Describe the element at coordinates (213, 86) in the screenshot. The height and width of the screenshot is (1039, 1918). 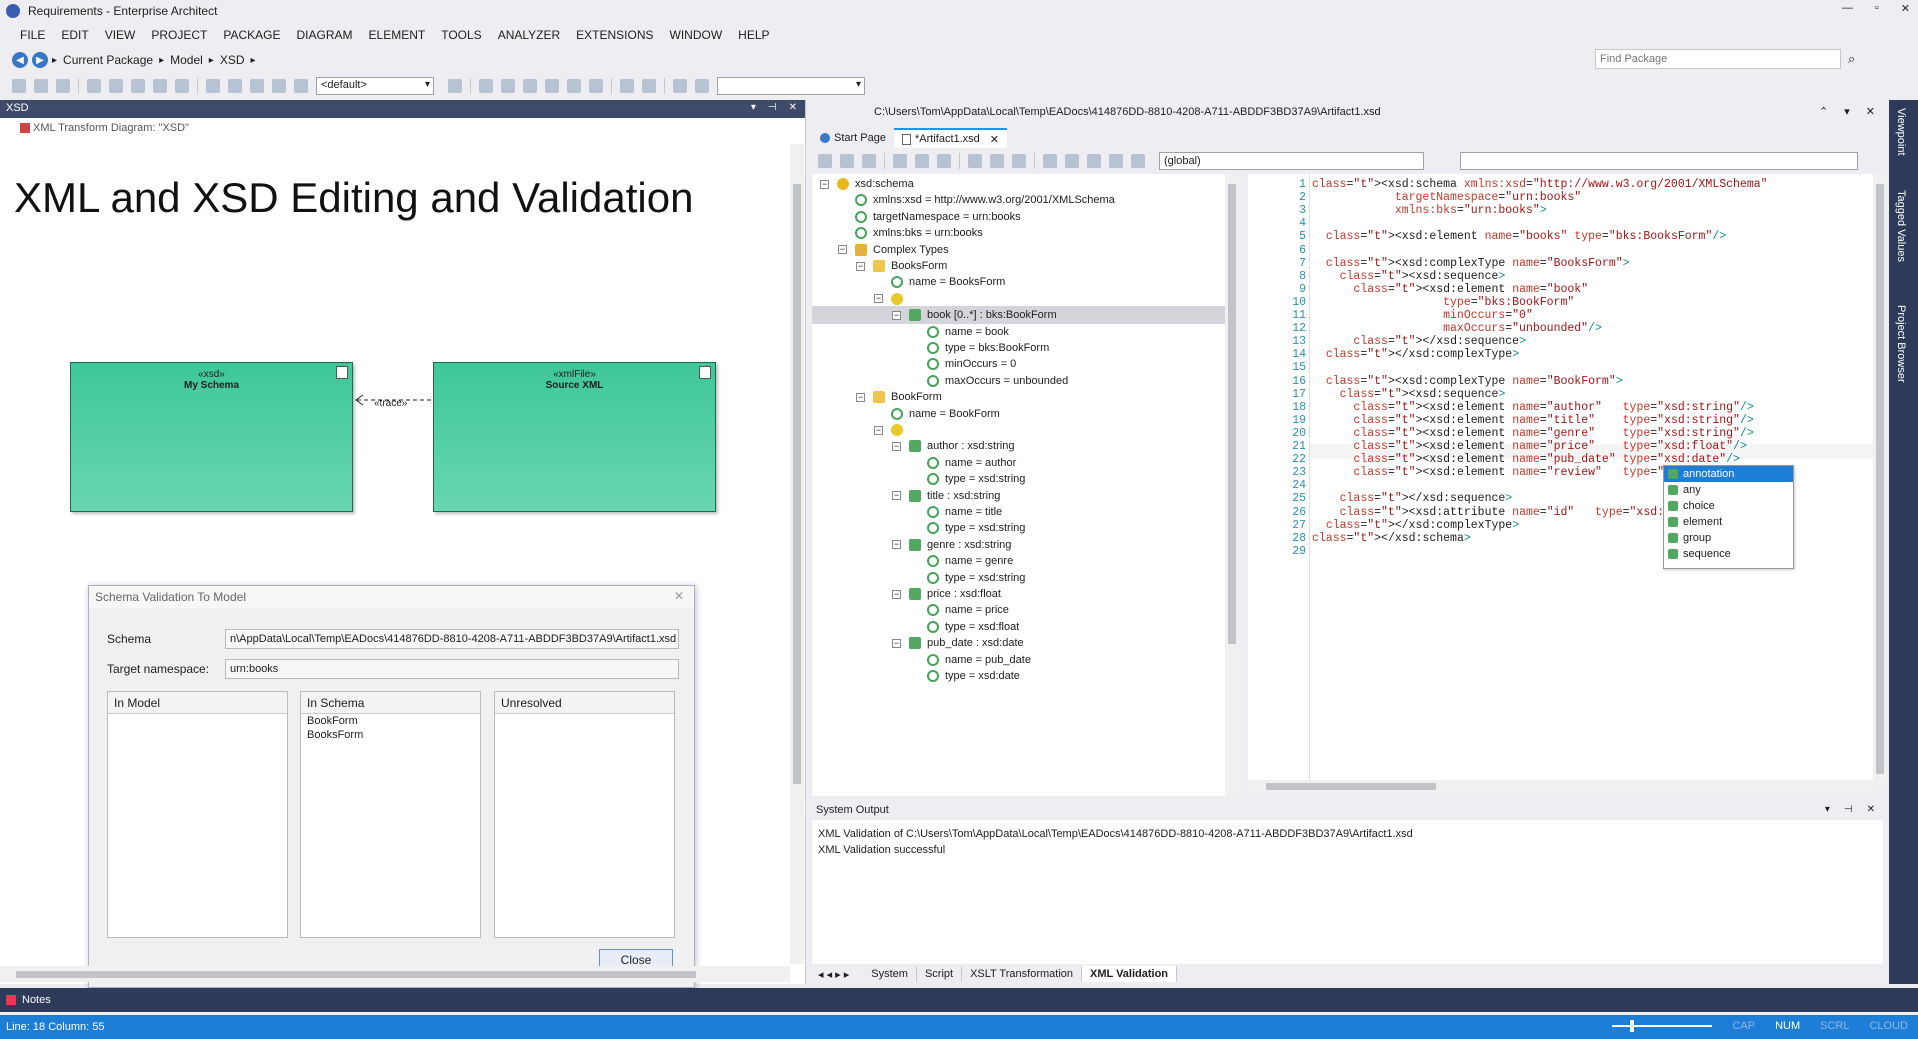
I see `find-icon` at that location.